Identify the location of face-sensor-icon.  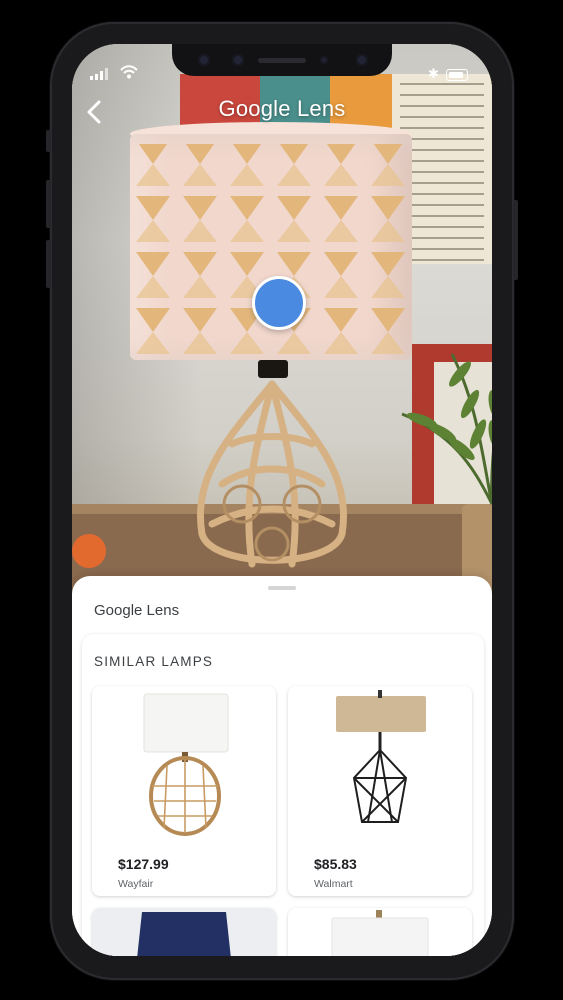
(204, 60).